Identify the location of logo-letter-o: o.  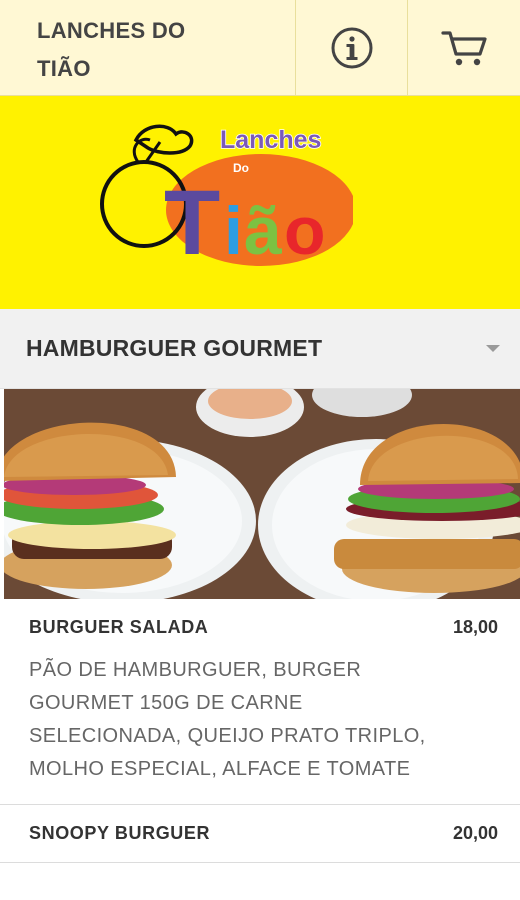
(305, 230).